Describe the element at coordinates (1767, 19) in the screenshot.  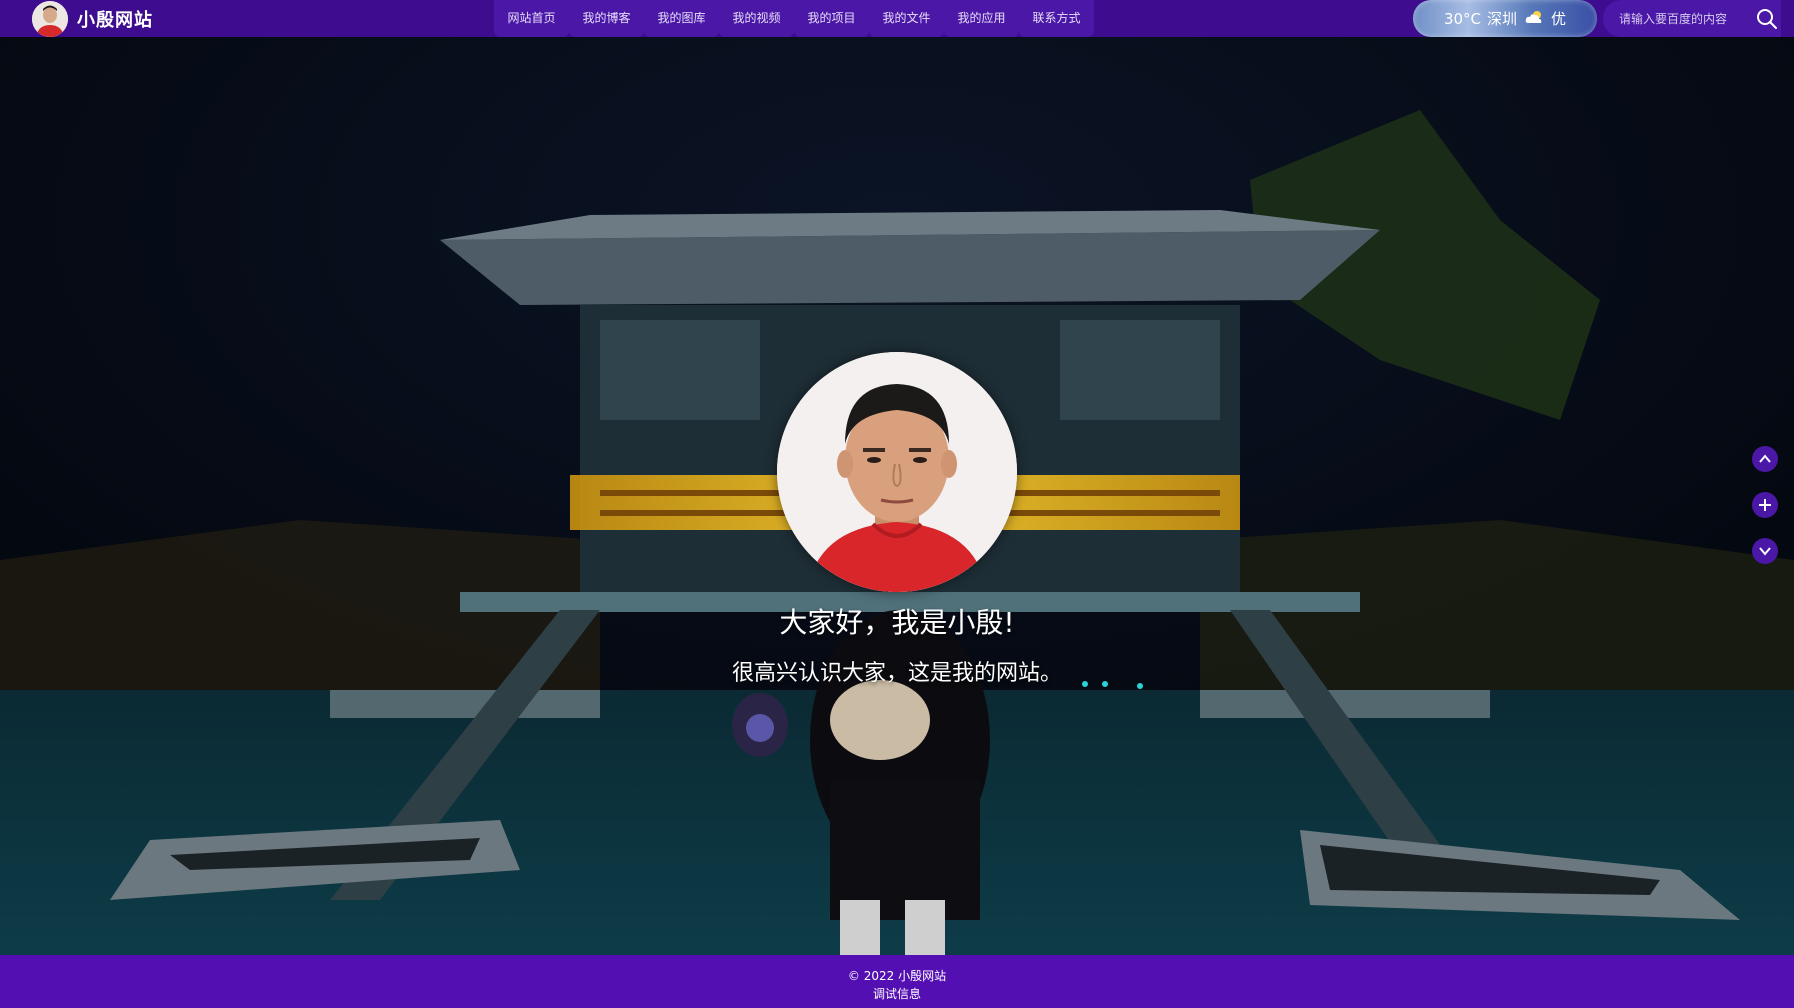
I see `search-icon` at that location.